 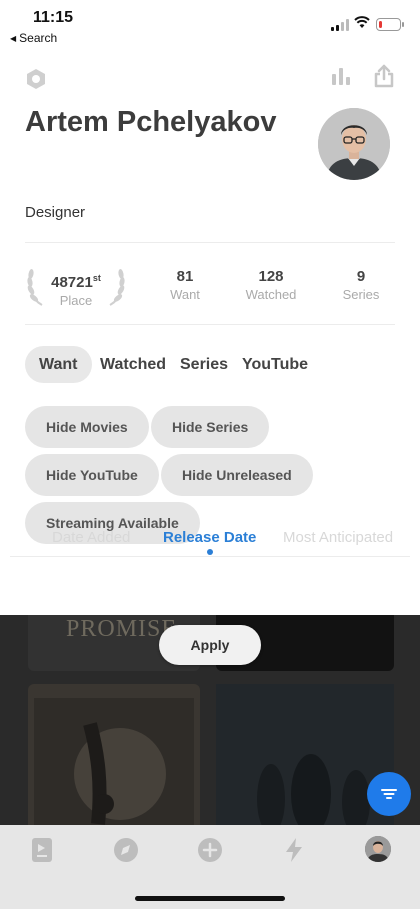 I want to click on lightning-icon, so click(x=294, y=850).